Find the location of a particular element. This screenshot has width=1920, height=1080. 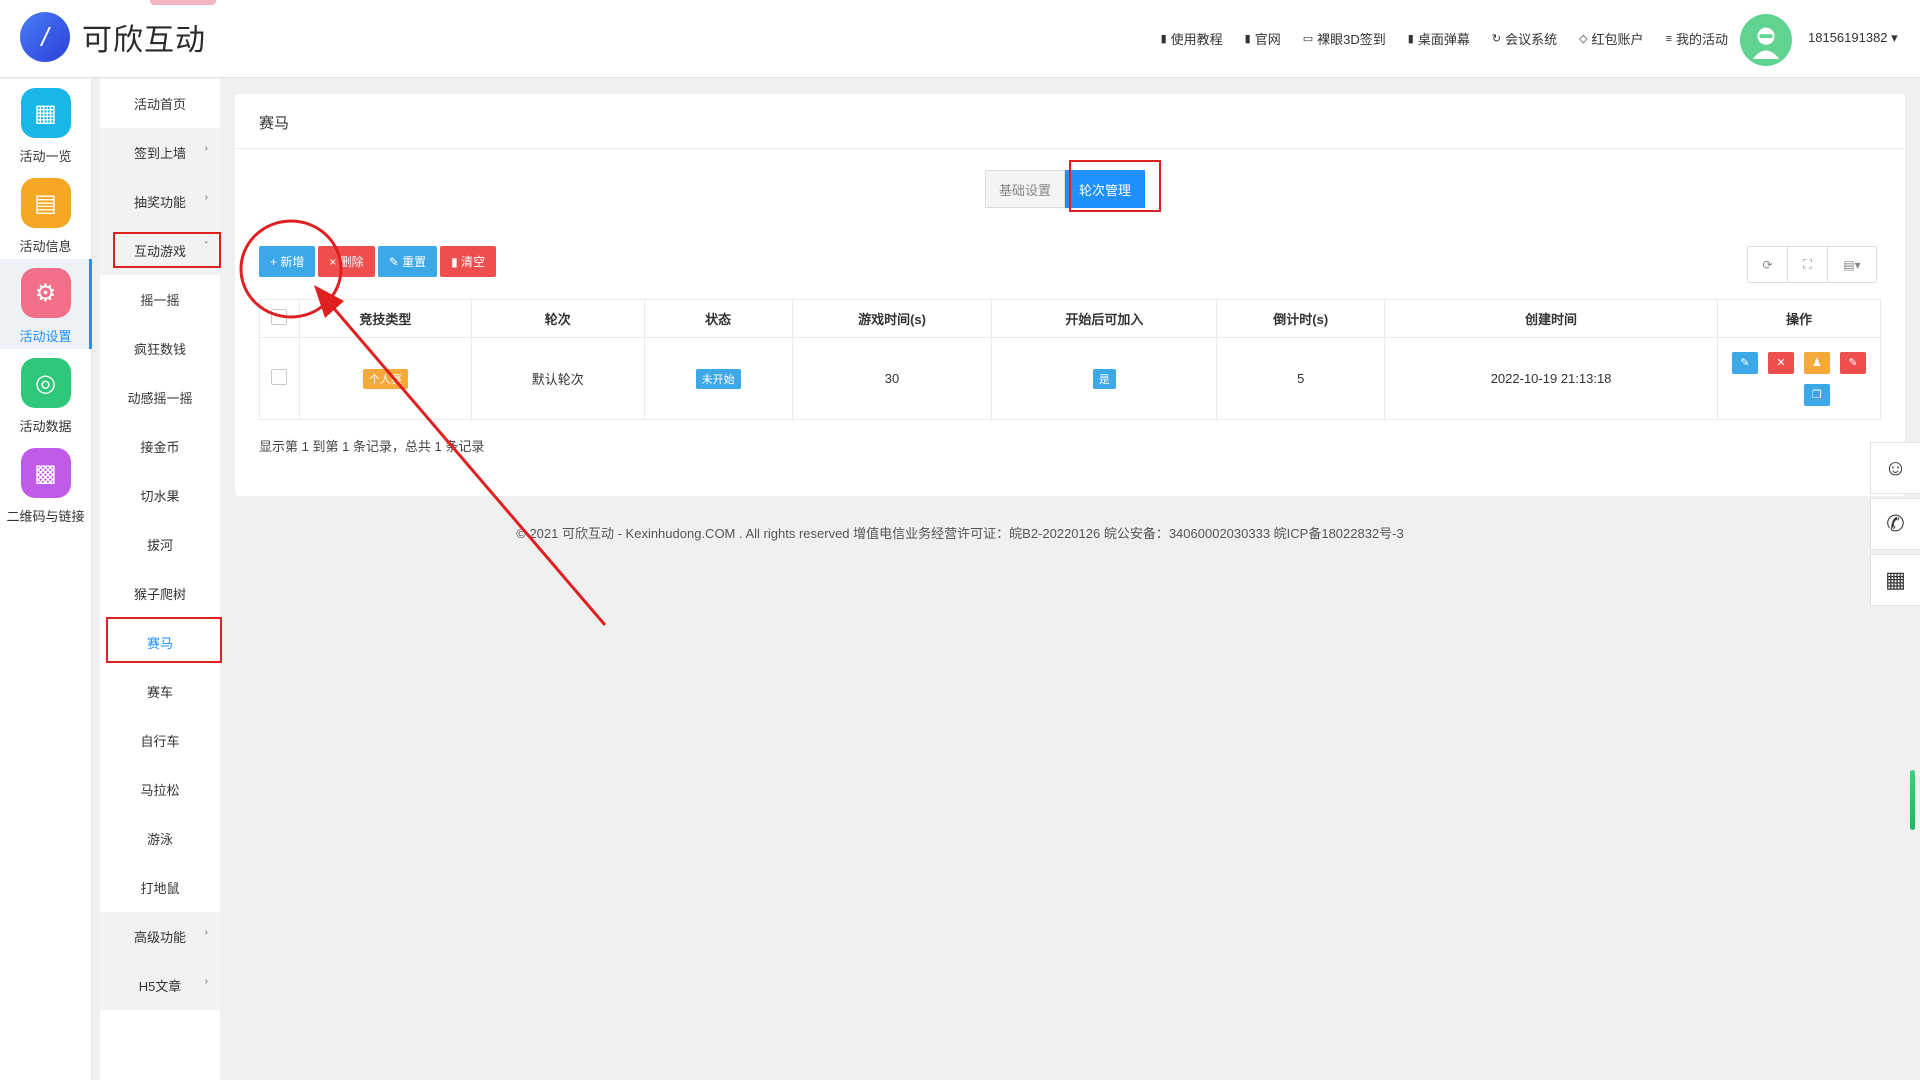

avatar is located at coordinates (1766, 40).